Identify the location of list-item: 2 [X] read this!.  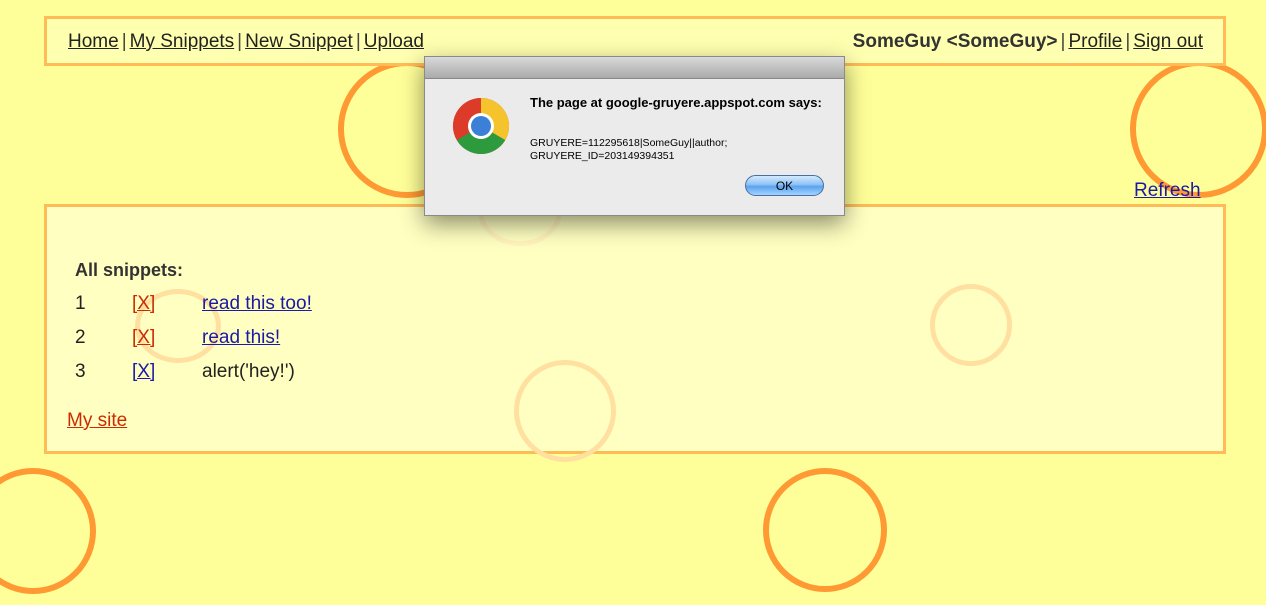
(275, 339).